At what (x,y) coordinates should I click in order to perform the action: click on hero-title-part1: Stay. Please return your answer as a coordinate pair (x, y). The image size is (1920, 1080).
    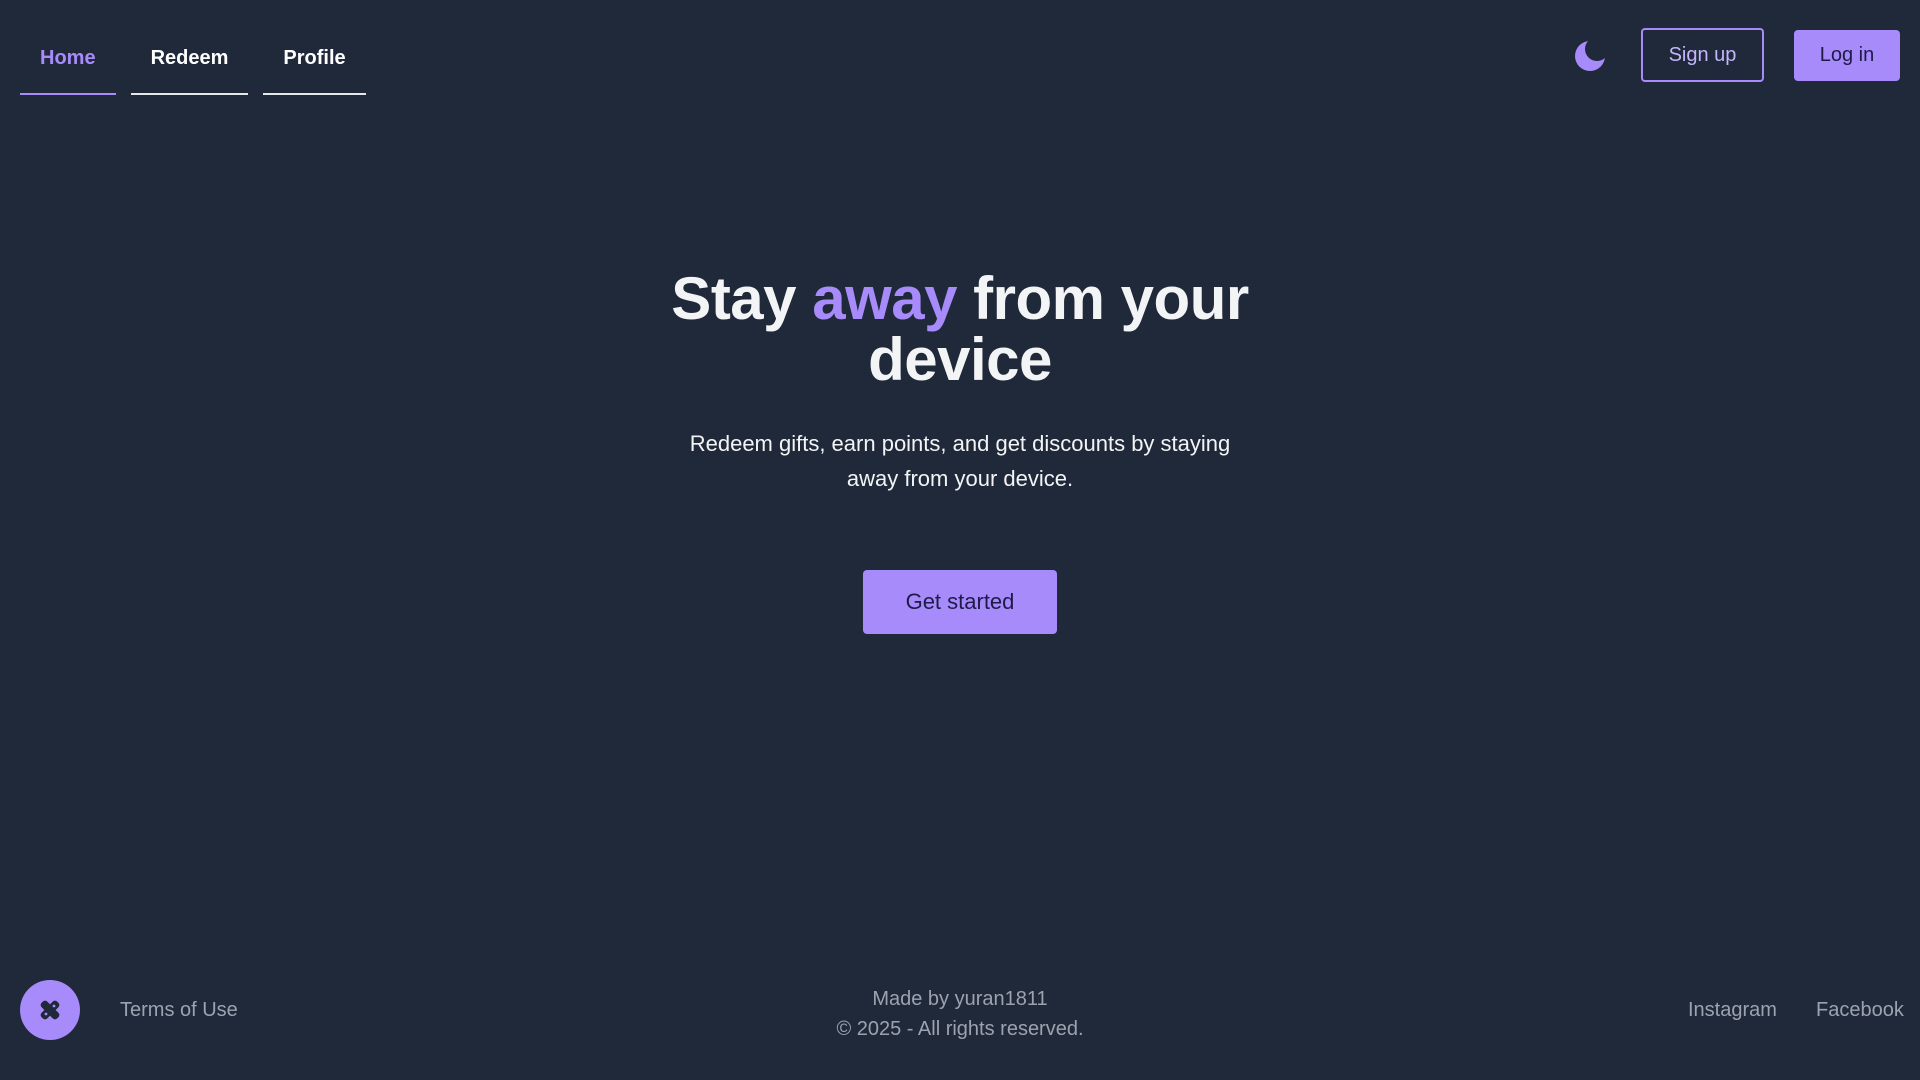
    Looking at the image, I should click on (742, 298).